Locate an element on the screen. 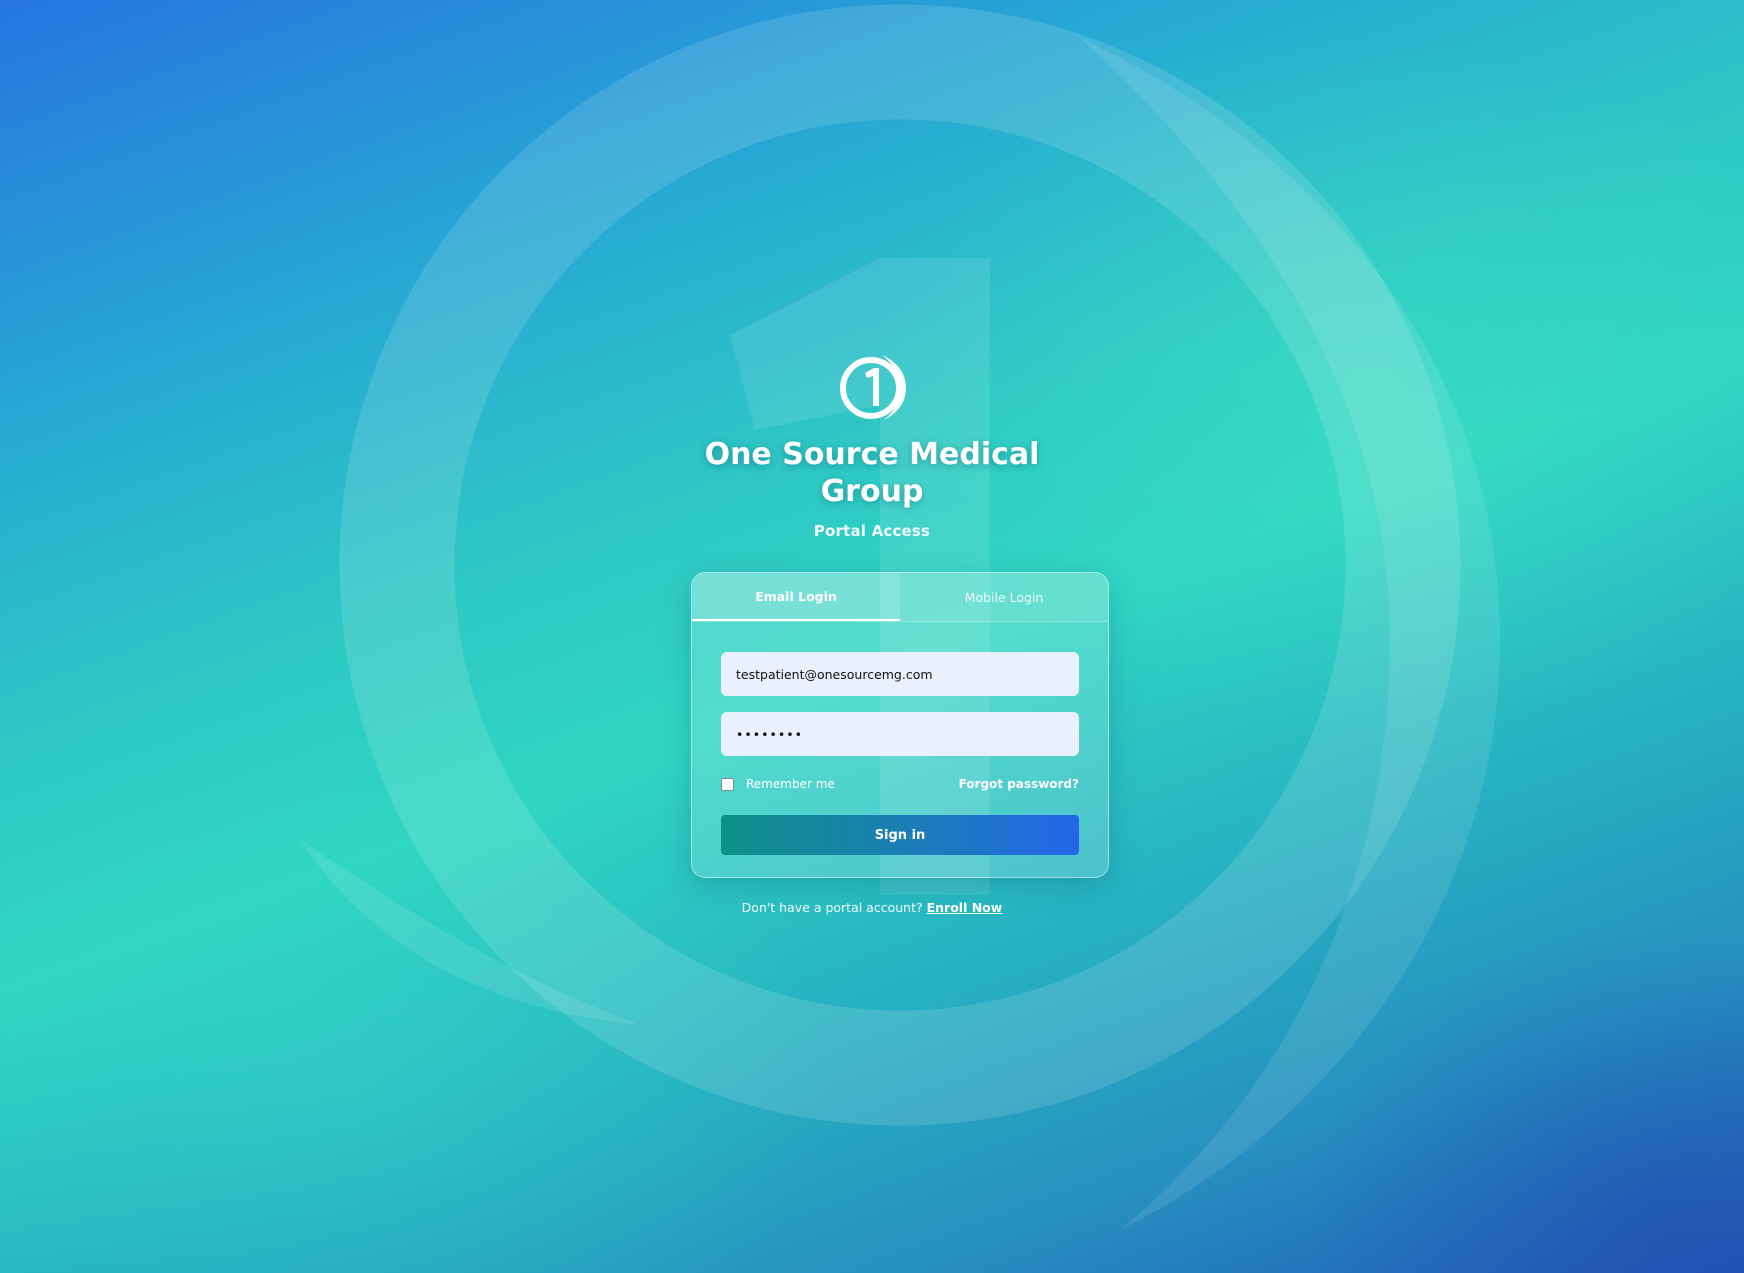 This screenshot has width=1744, height=1273. sign-in-button: Sign in is located at coordinates (900, 835).